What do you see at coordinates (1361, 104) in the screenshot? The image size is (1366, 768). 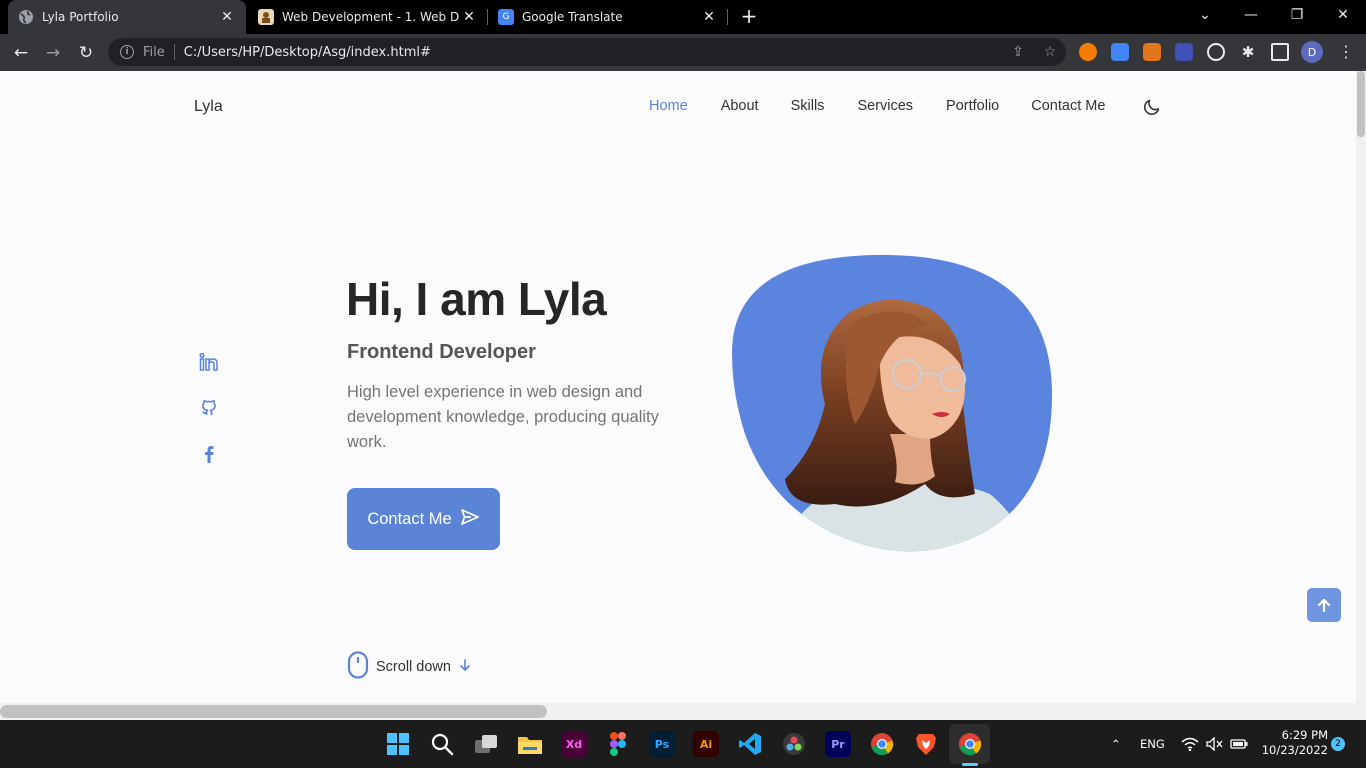 I see `vertical-scroll-thumb` at bounding box center [1361, 104].